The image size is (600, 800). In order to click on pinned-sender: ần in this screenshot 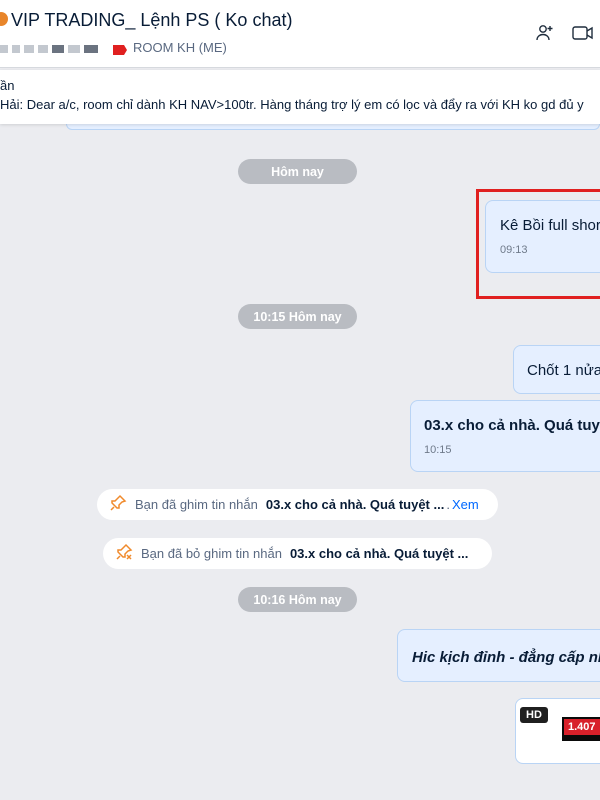, I will do `click(7, 85)`.